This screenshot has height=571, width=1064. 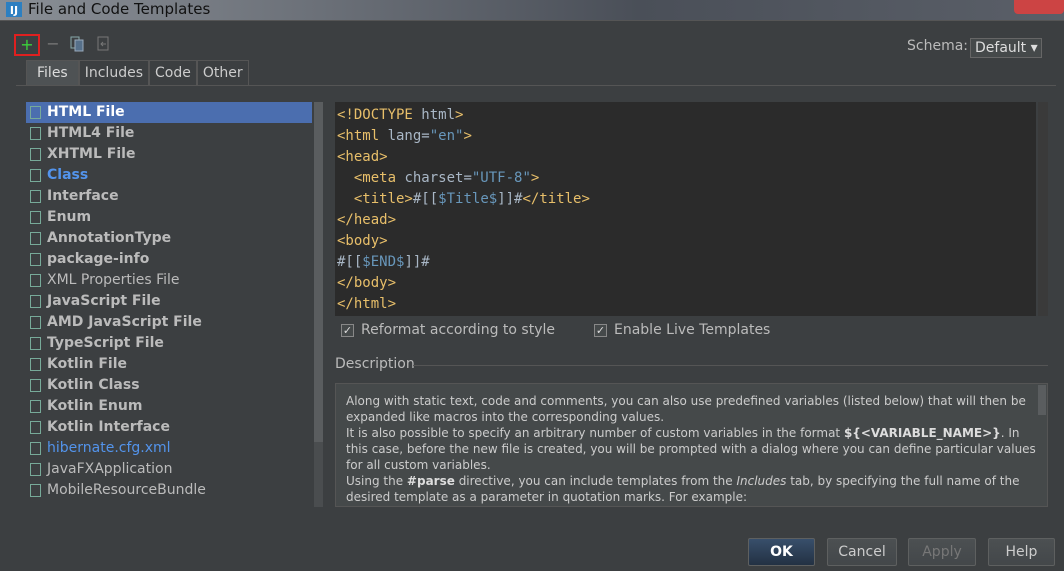 I want to click on tab-divider, so click(x=536, y=85).